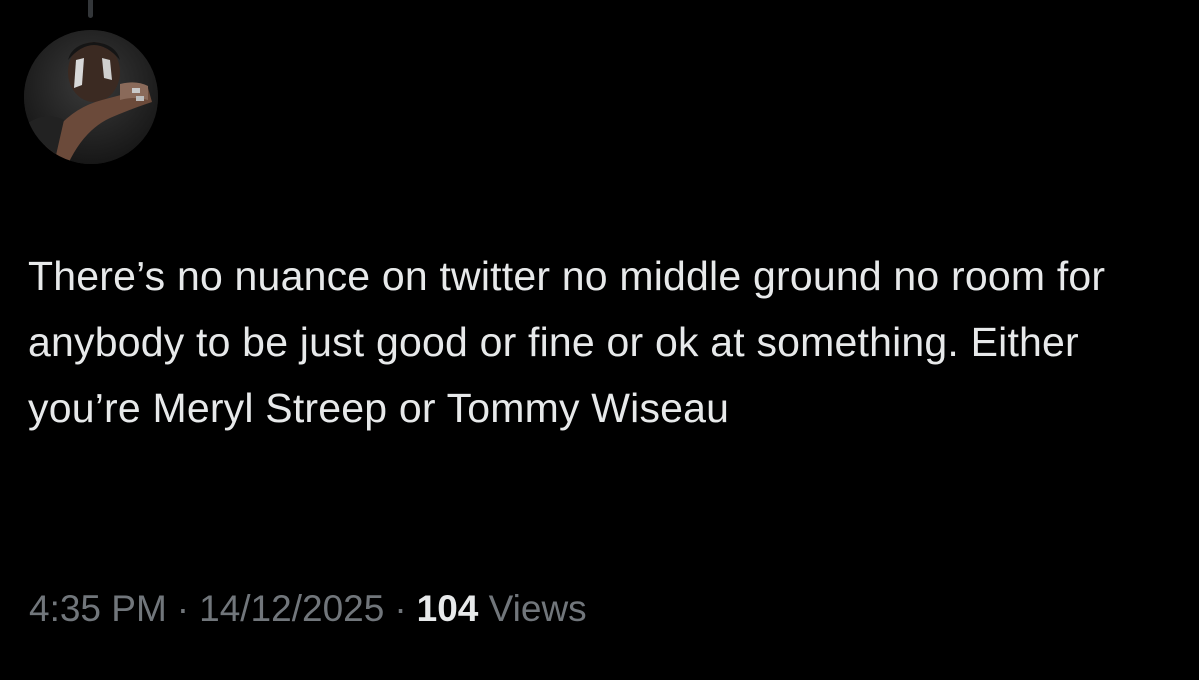 Image resolution: width=1199 pixels, height=680 pixels. I want to click on tweet-date: 14/12/2025, so click(291, 608).